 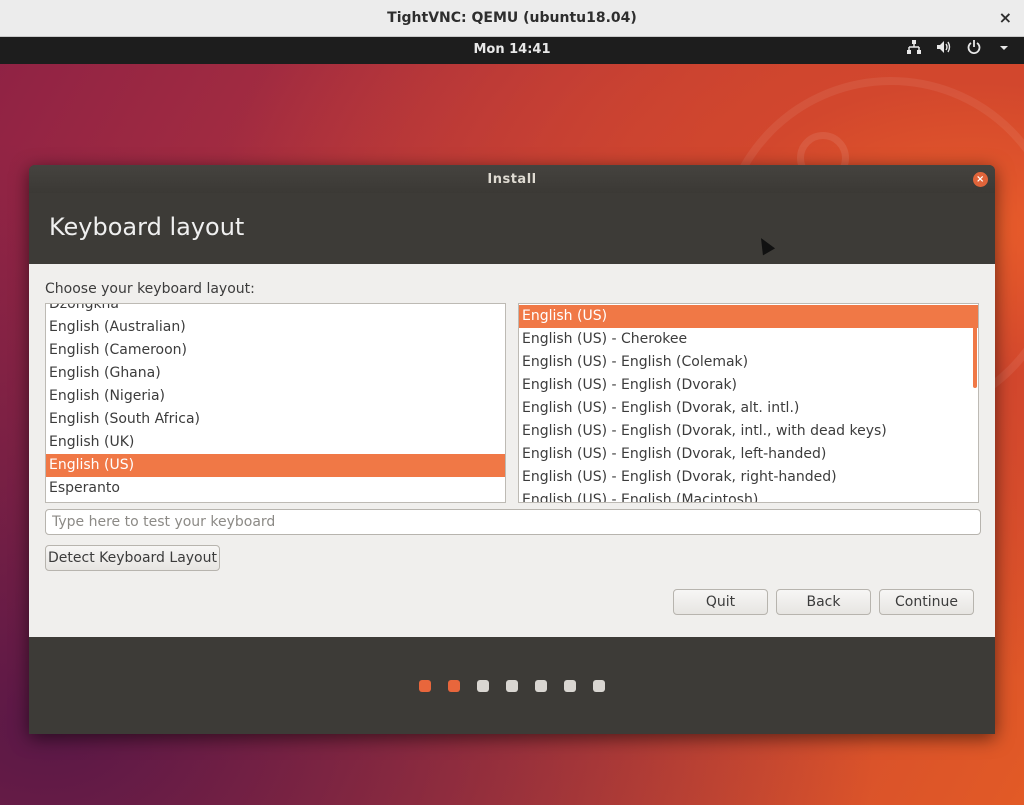 What do you see at coordinates (275, 327) in the screenshot?
I see `list-item: English (Australian)` at bounding box center [275, 327].